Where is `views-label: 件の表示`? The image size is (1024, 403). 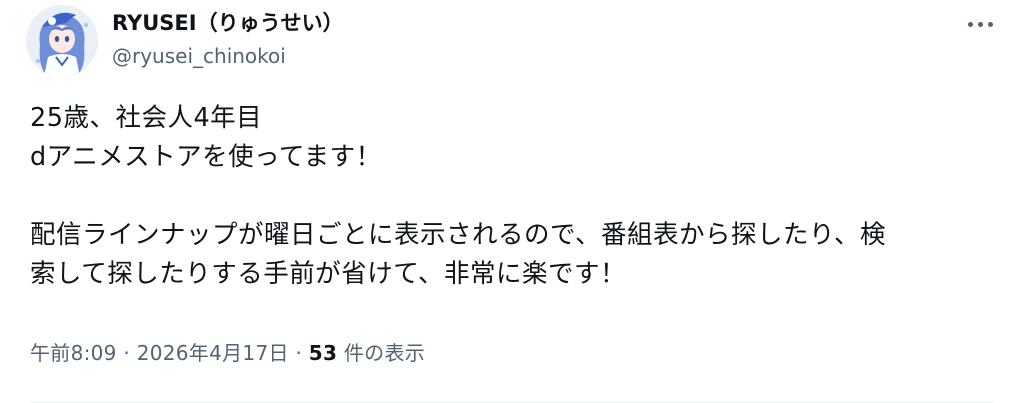 views-label: 件の表示 is located at coordinates (381, 353).